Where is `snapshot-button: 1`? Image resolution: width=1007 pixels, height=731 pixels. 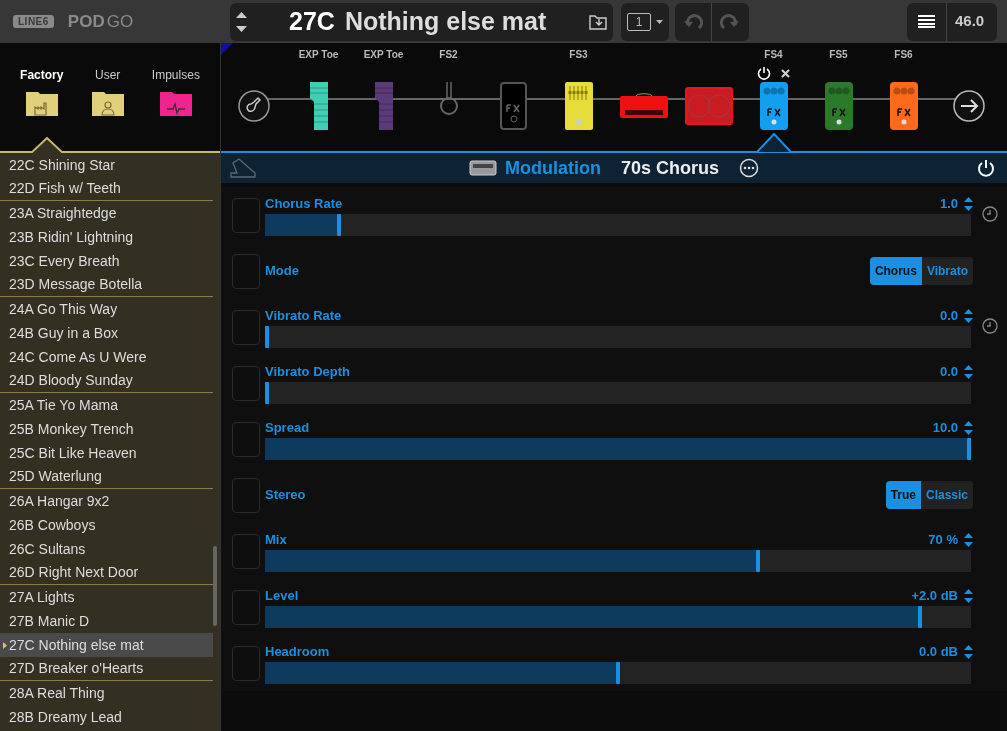
snapshot-button: 1 is located at coordinates (645, 21).